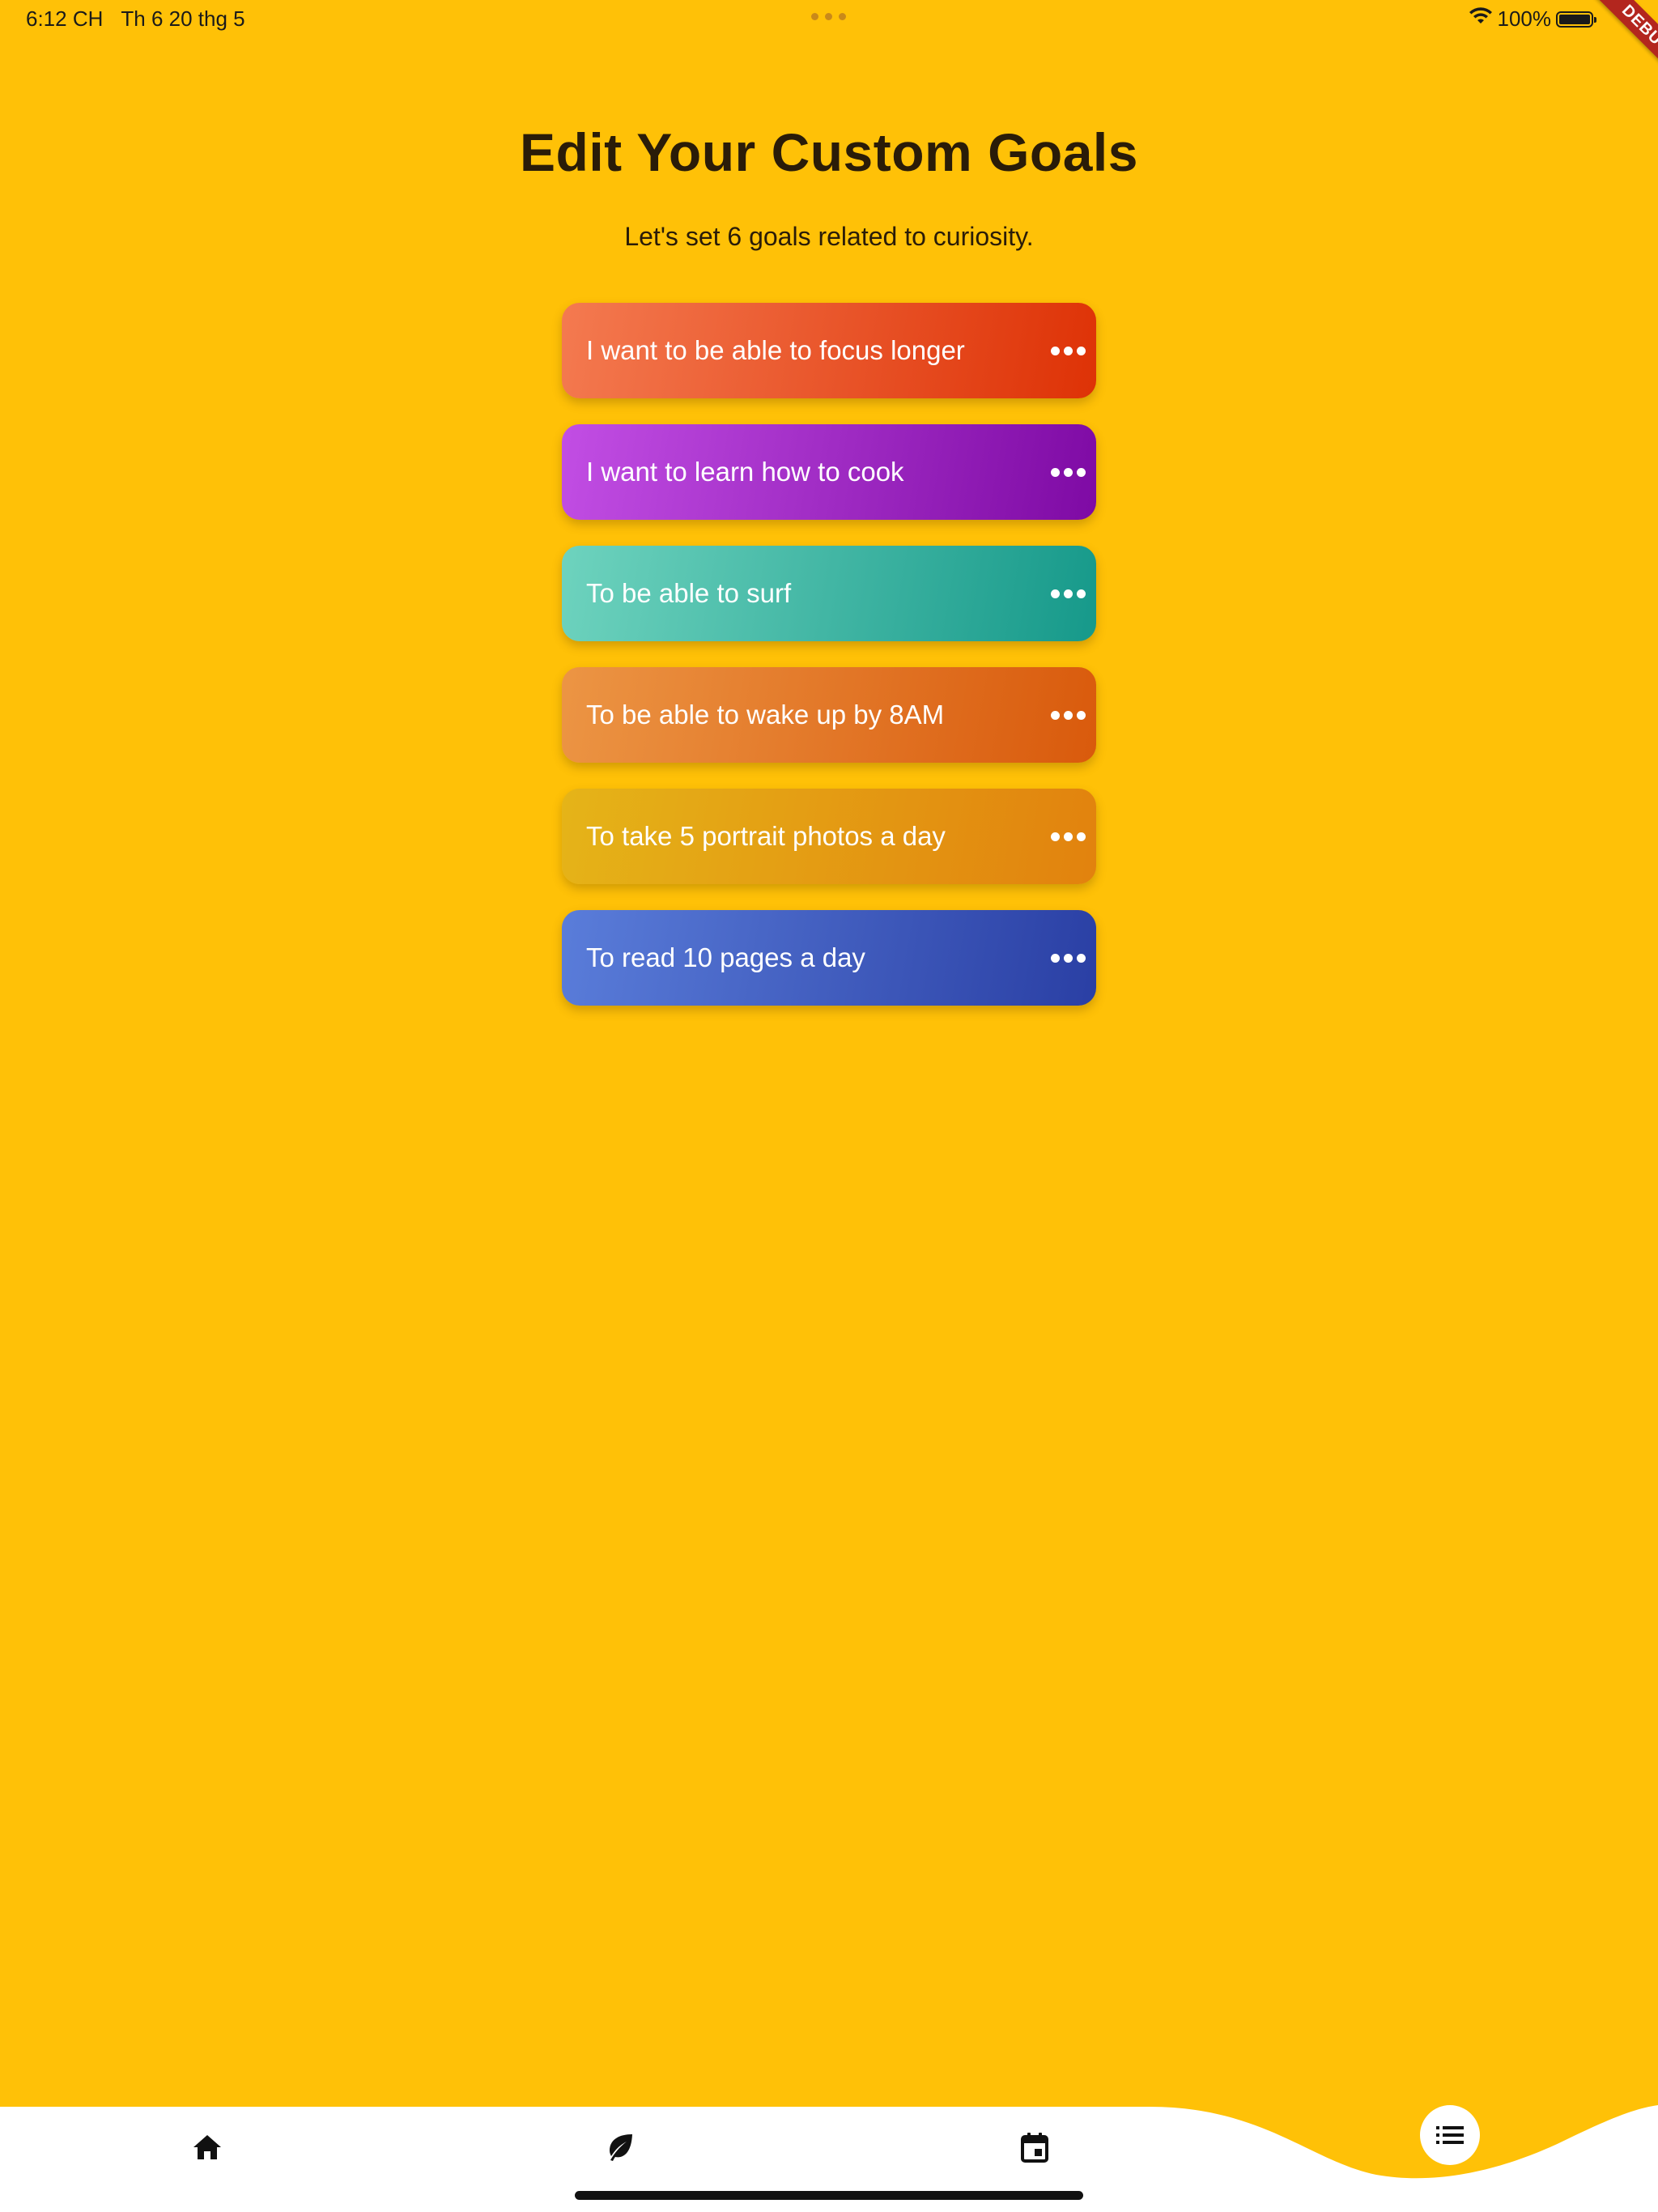 The image size is (1658, 2212). What do you see at coordinates (829, 152) in the screenshot?
I see `page-title: Edit Your Custom Goals` at bounding box center [829, 152].